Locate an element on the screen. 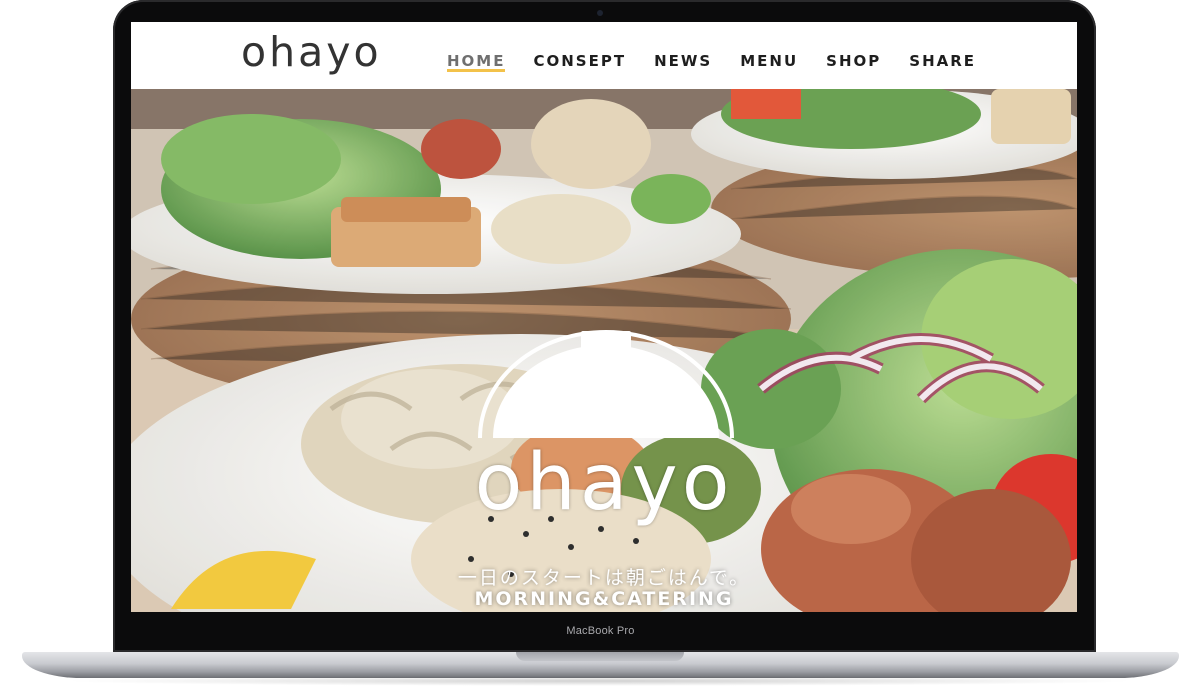  laptop-shadow is located at coordinates (600, 681).